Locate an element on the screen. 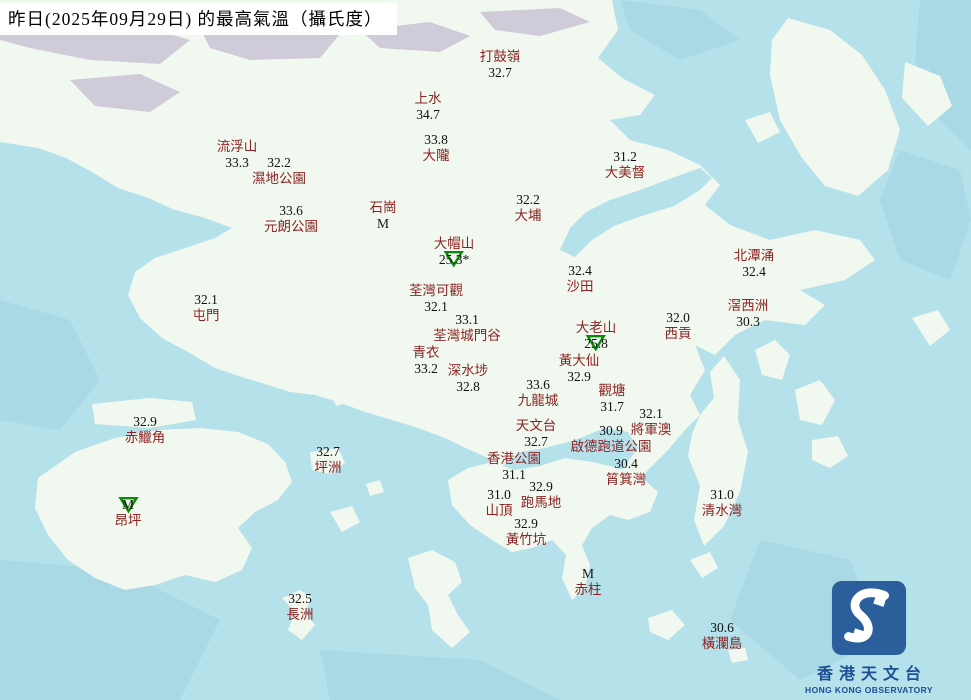 This screenshot has height=700, width=971. station-name-label: 石崗 is located at coordinates (383, 207).